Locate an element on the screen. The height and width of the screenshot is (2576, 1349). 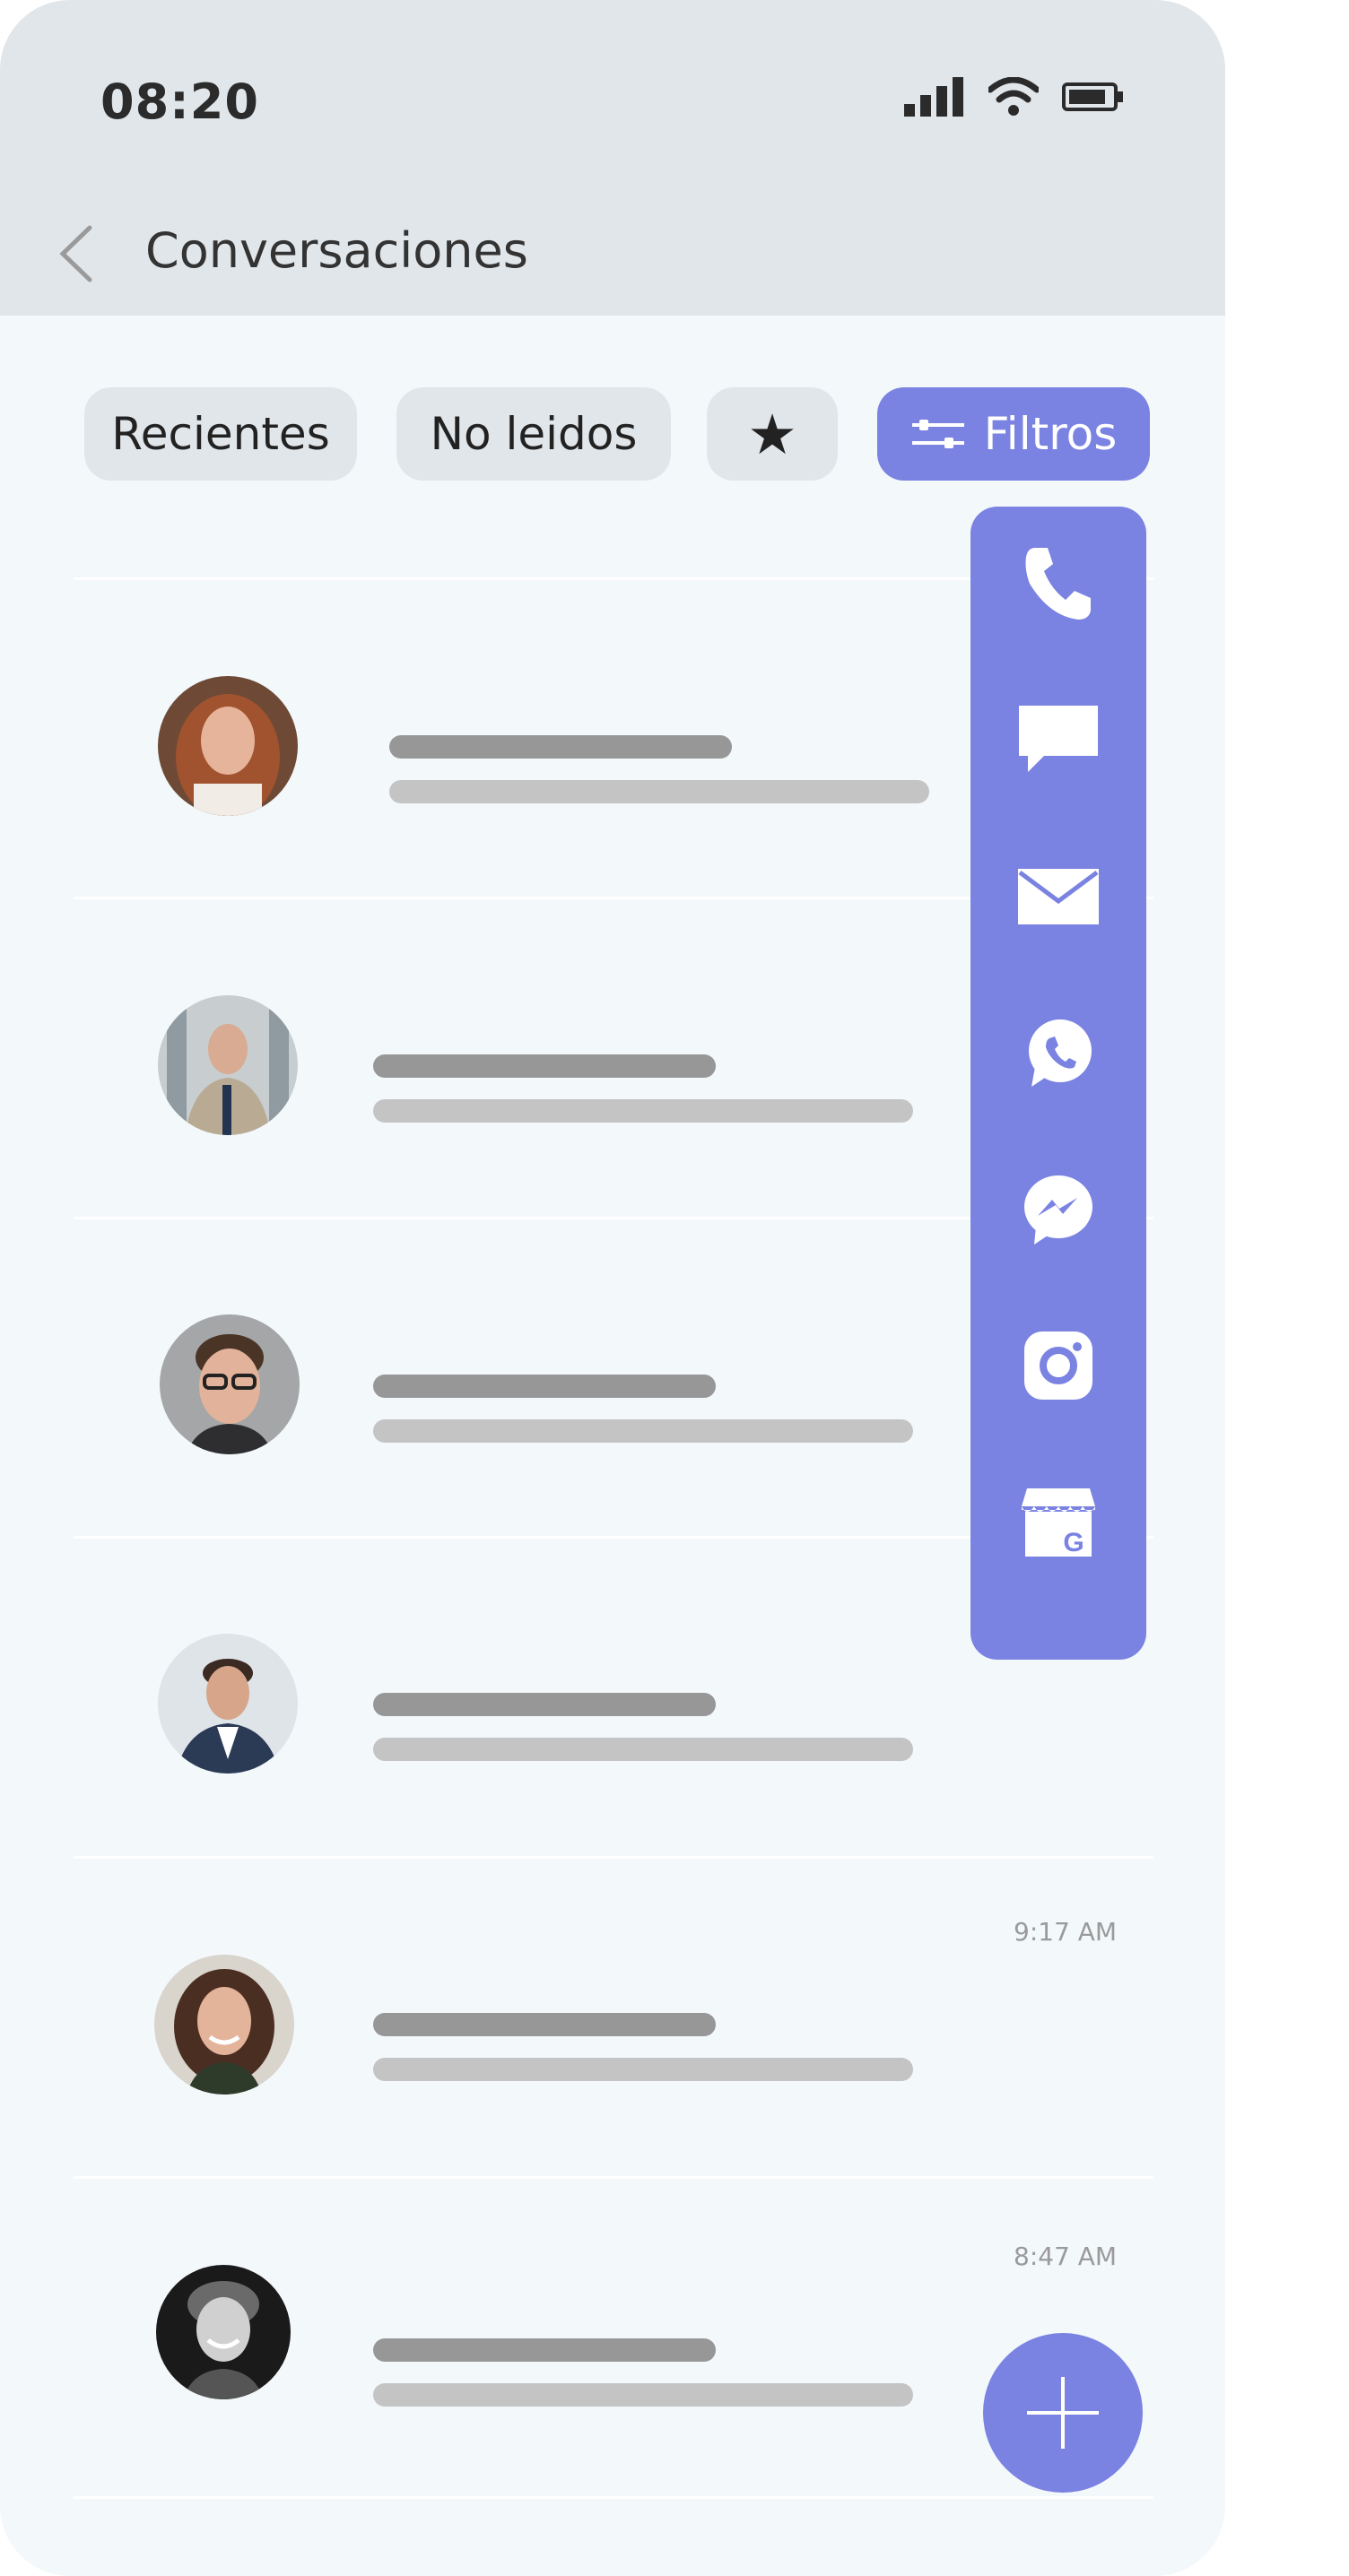
new-conversation-button is located at coordinates (1063, 2413).